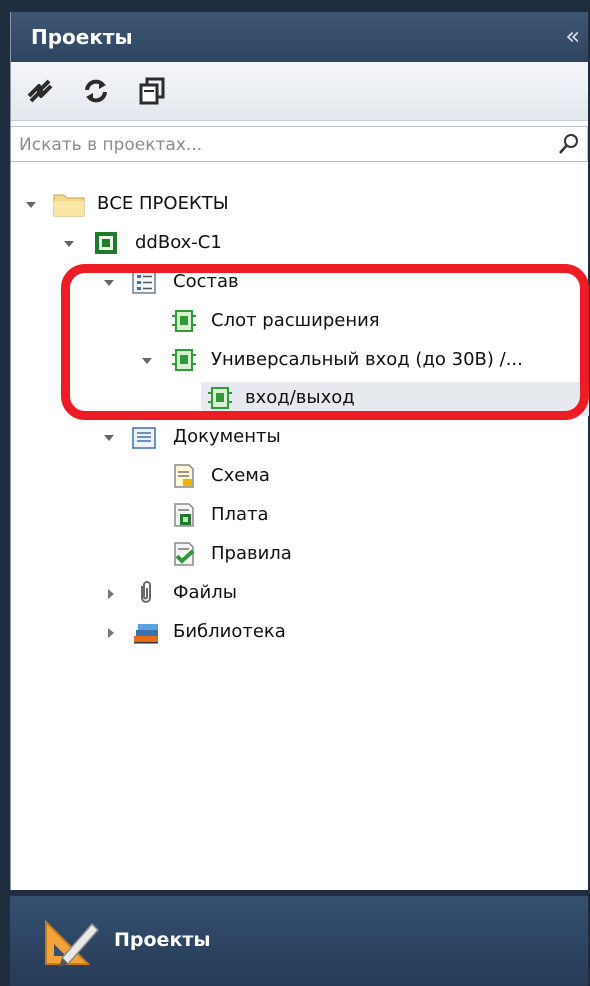  I want to click on tree-item-documents: Документы, so click(300, 438).